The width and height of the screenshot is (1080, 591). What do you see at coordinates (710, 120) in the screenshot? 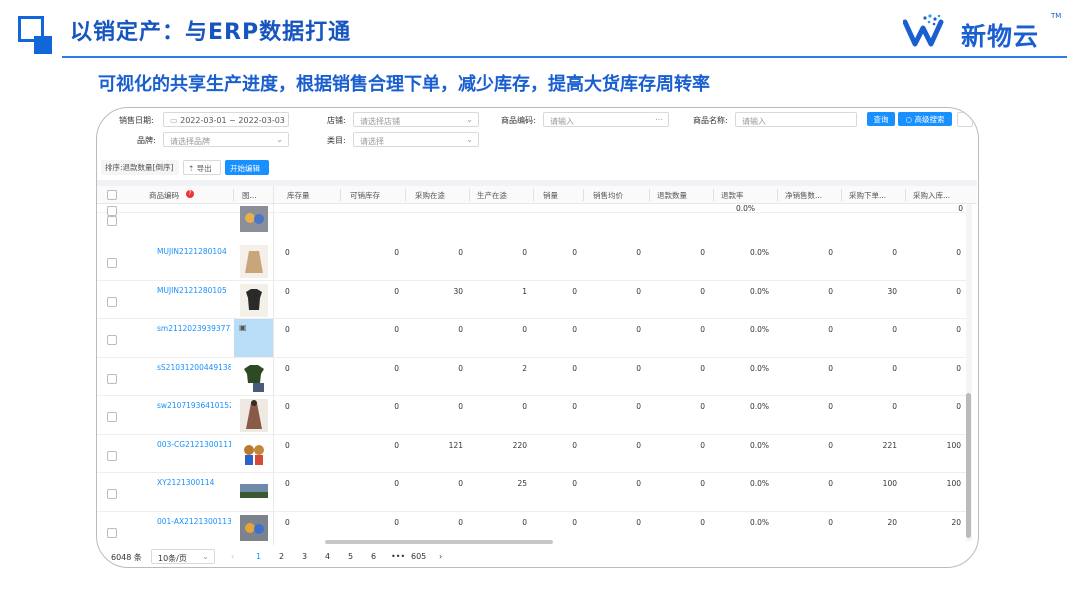
I see `name-label: 商品名称:` at bounding box center [710, 120].